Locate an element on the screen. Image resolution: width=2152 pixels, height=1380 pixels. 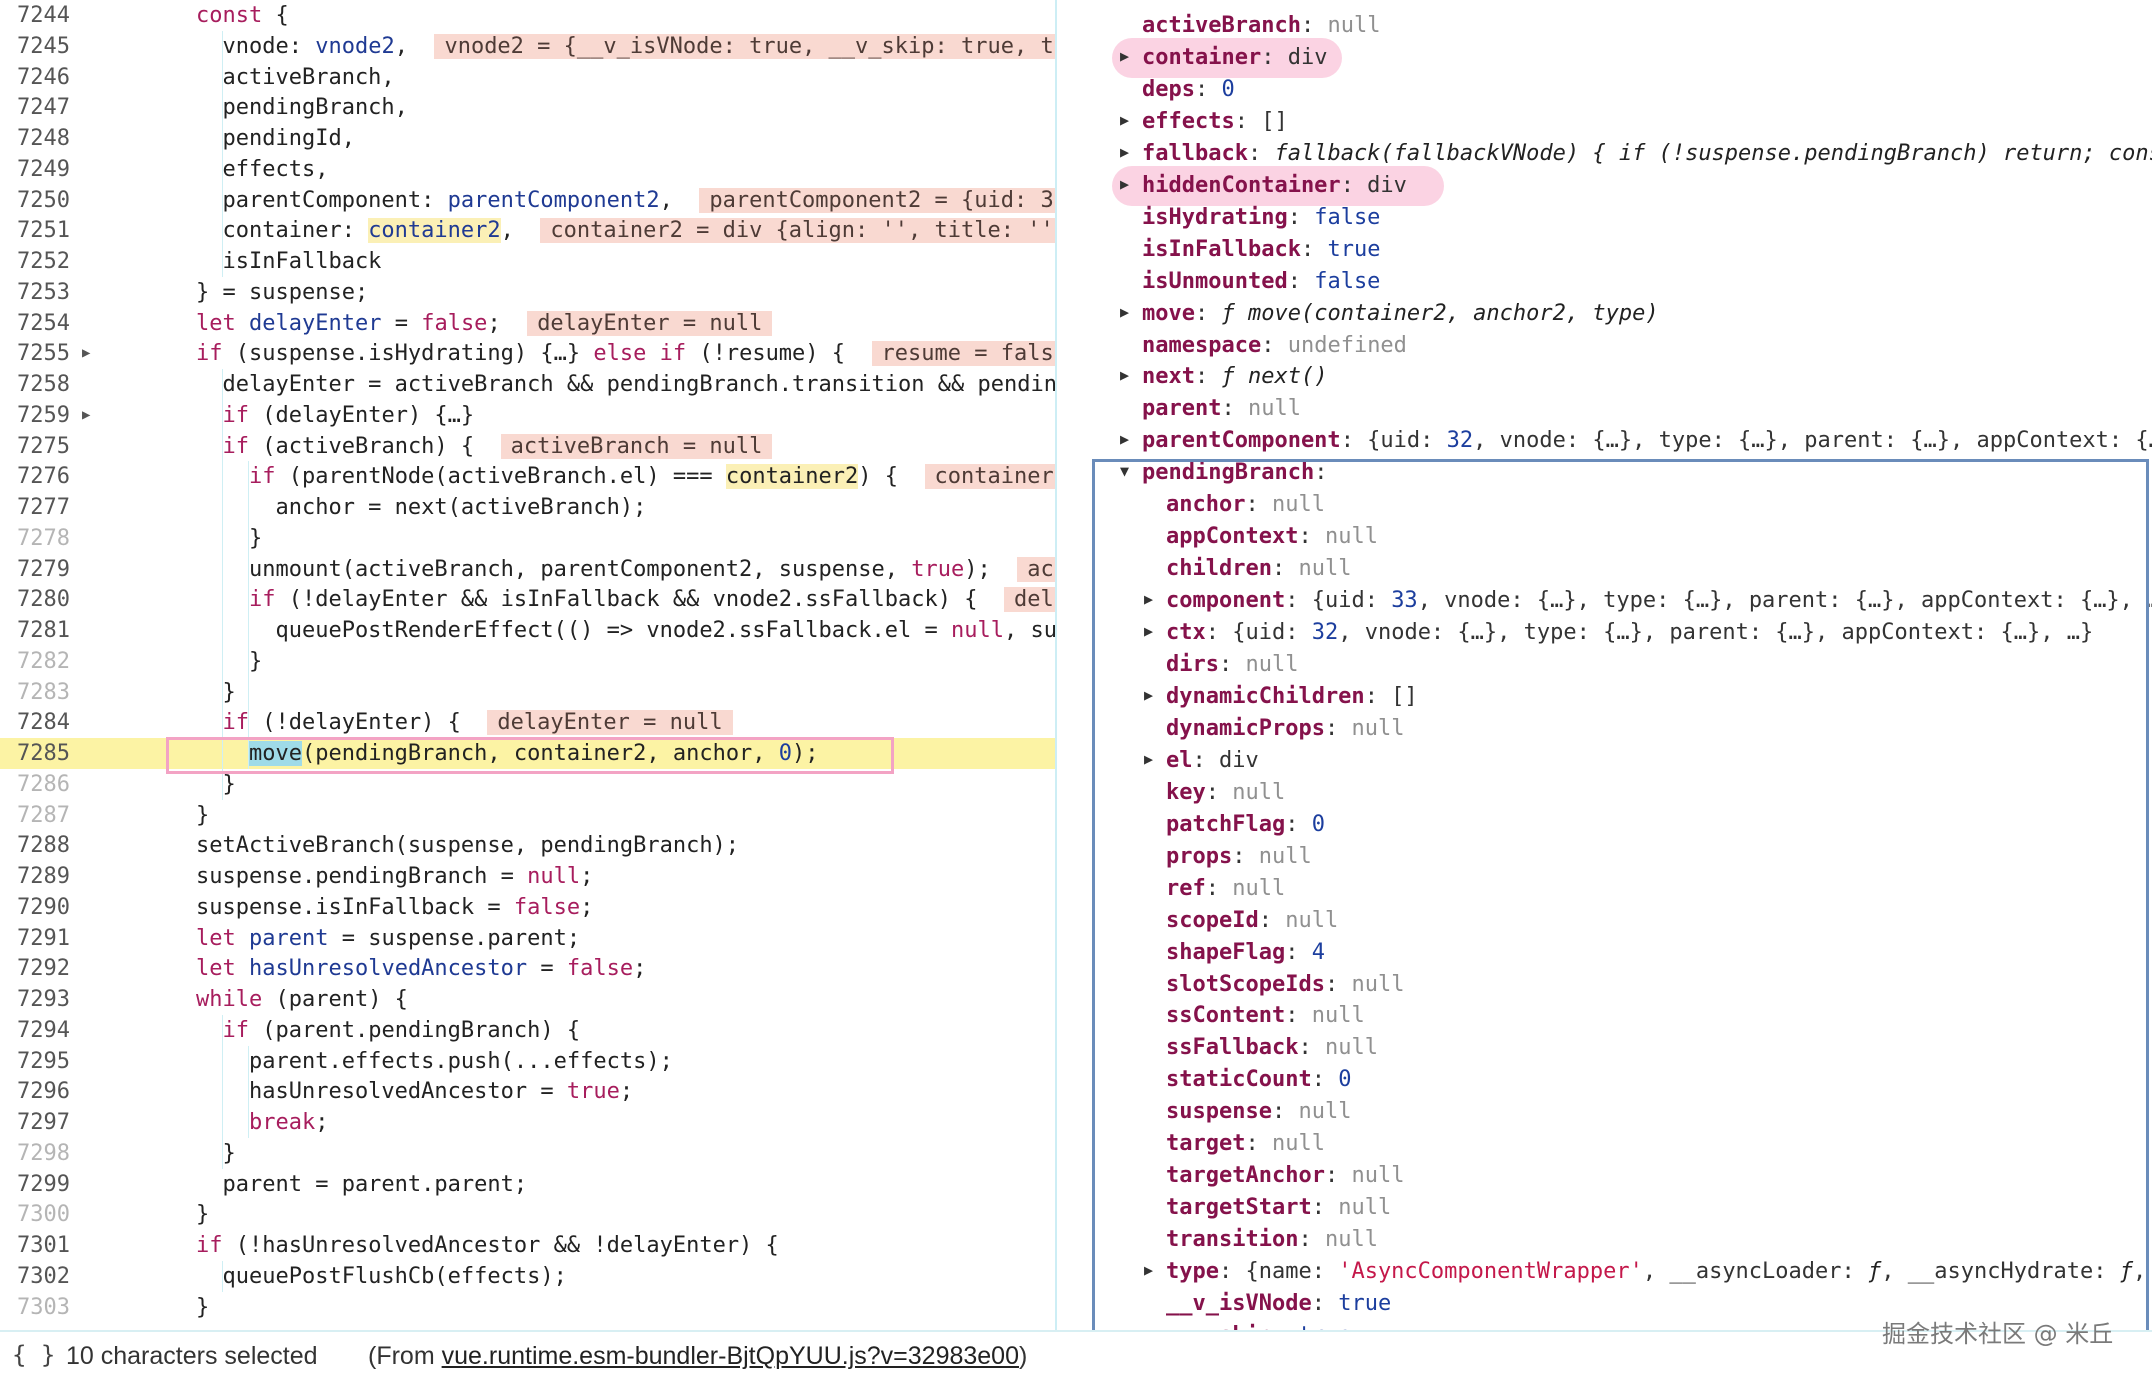
line-number: 7303 is located at coordinates (35, 1307).